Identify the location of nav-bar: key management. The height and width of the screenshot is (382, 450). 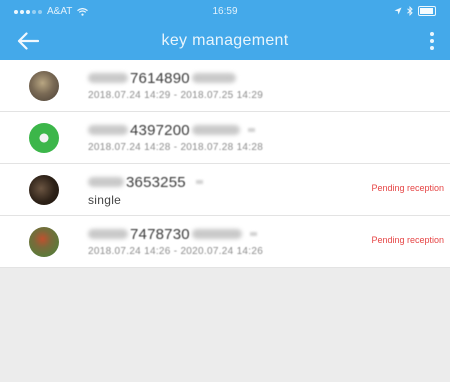
(225, 41).